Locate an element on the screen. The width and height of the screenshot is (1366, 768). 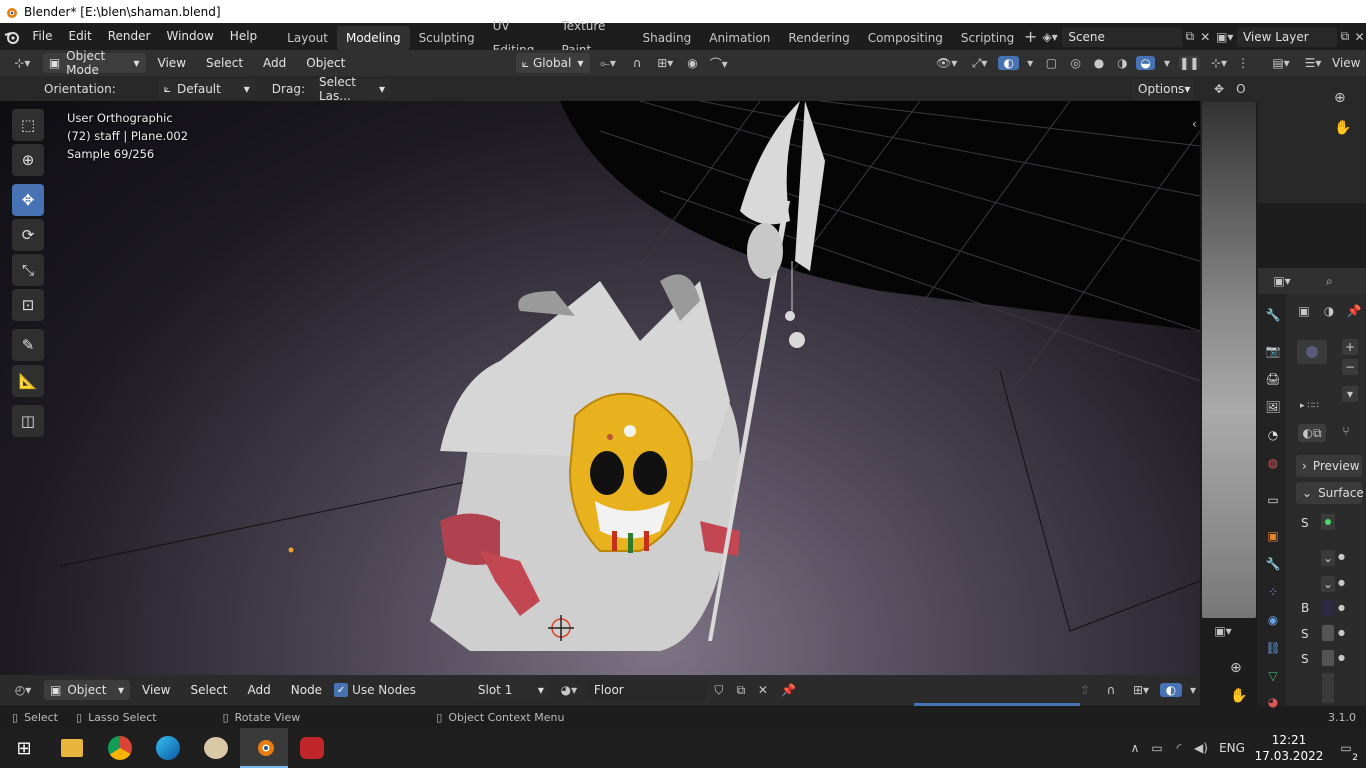
blender-menu-icon is located at coordinates (12, 37).